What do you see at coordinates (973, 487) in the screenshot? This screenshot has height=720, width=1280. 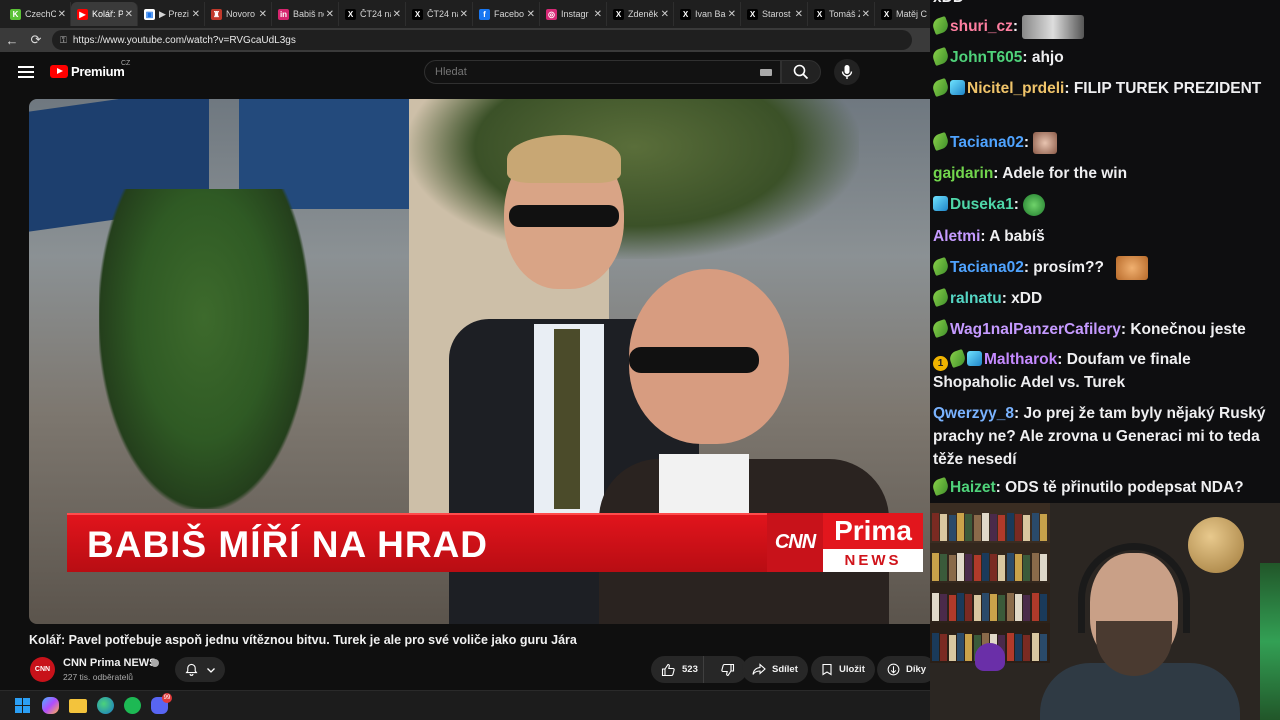 I see `chat-username: Haizet` at bounding box center [973, 487].